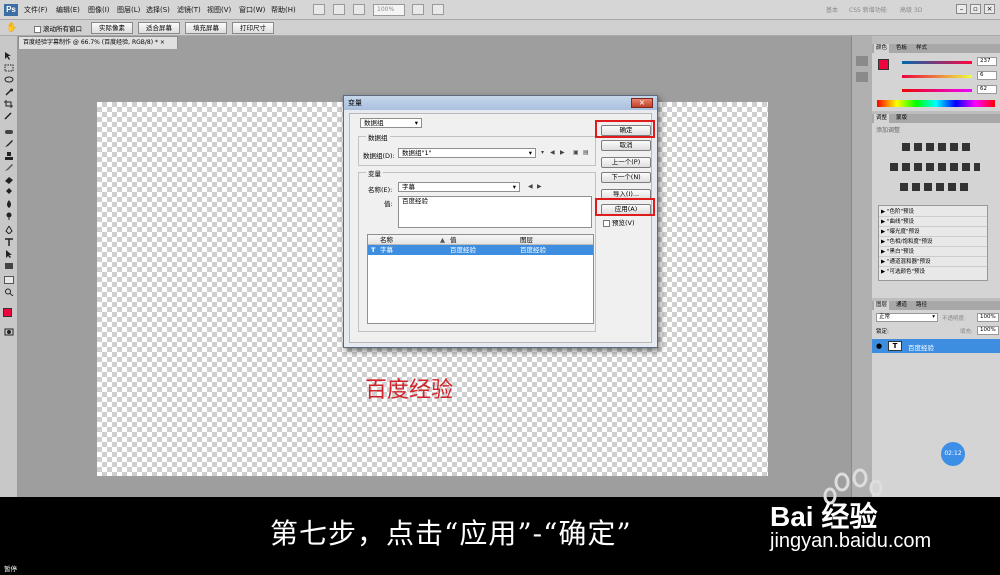 The height and width of the screenshot is (575, 1000). What do you see at coordinates (159, 28) in the screenshot?
I see `fit-screen-button: 适合屏幕` at bounding box center [159, 28].